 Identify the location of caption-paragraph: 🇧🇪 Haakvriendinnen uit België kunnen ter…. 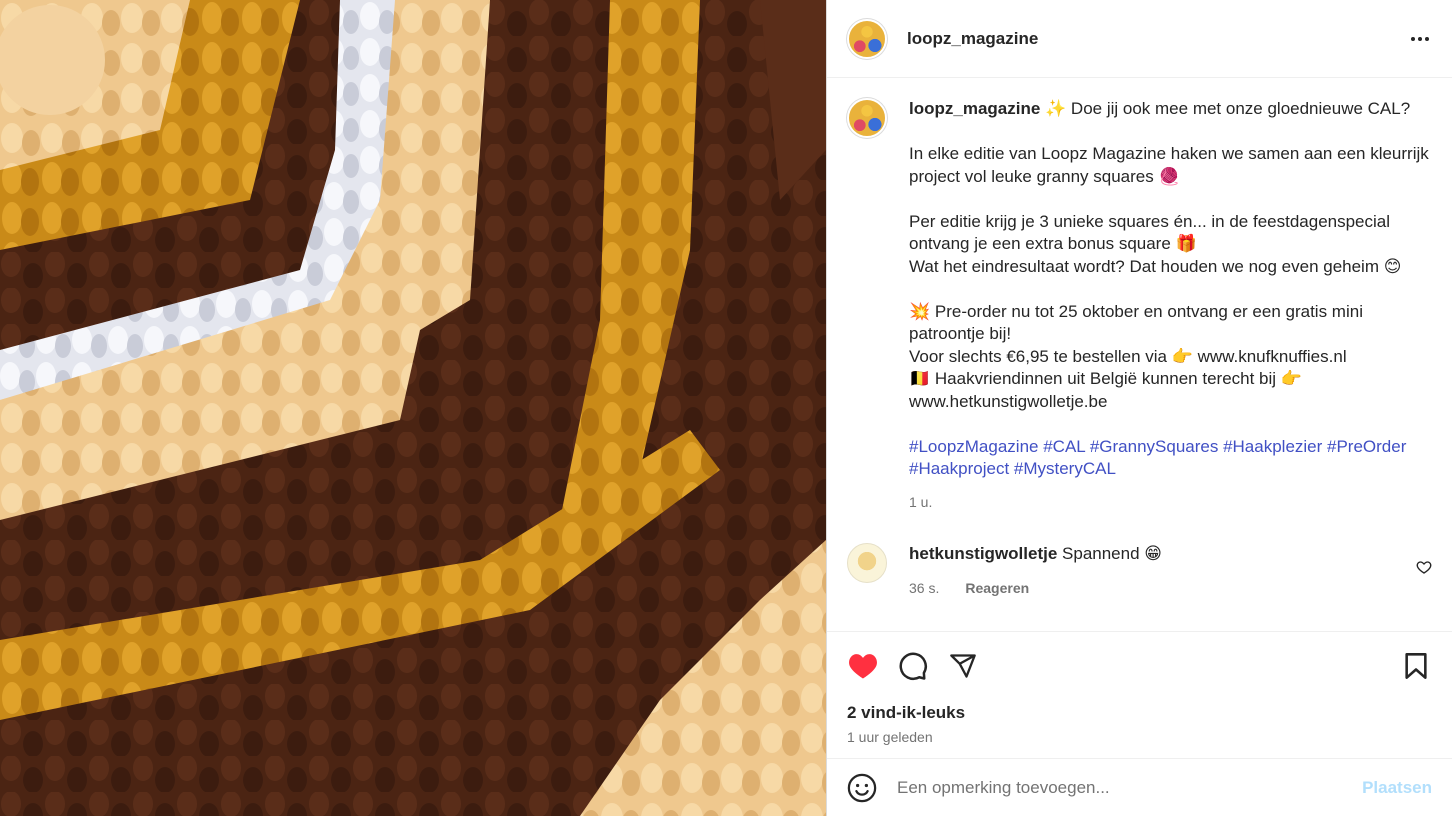
(1108, 390).